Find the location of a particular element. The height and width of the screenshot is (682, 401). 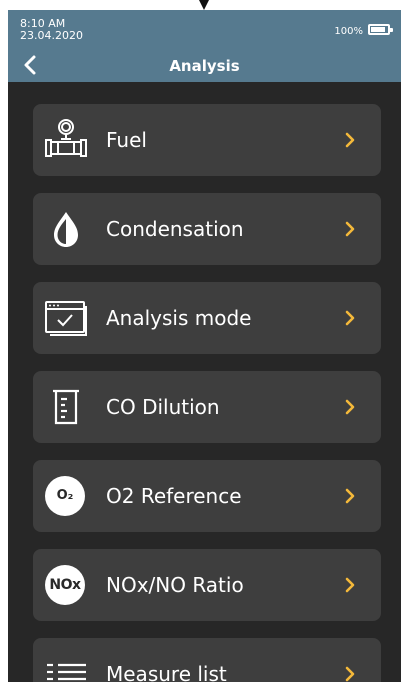

menu-item-co-dilution: CO Dilution is located at coordinates (207, 407).